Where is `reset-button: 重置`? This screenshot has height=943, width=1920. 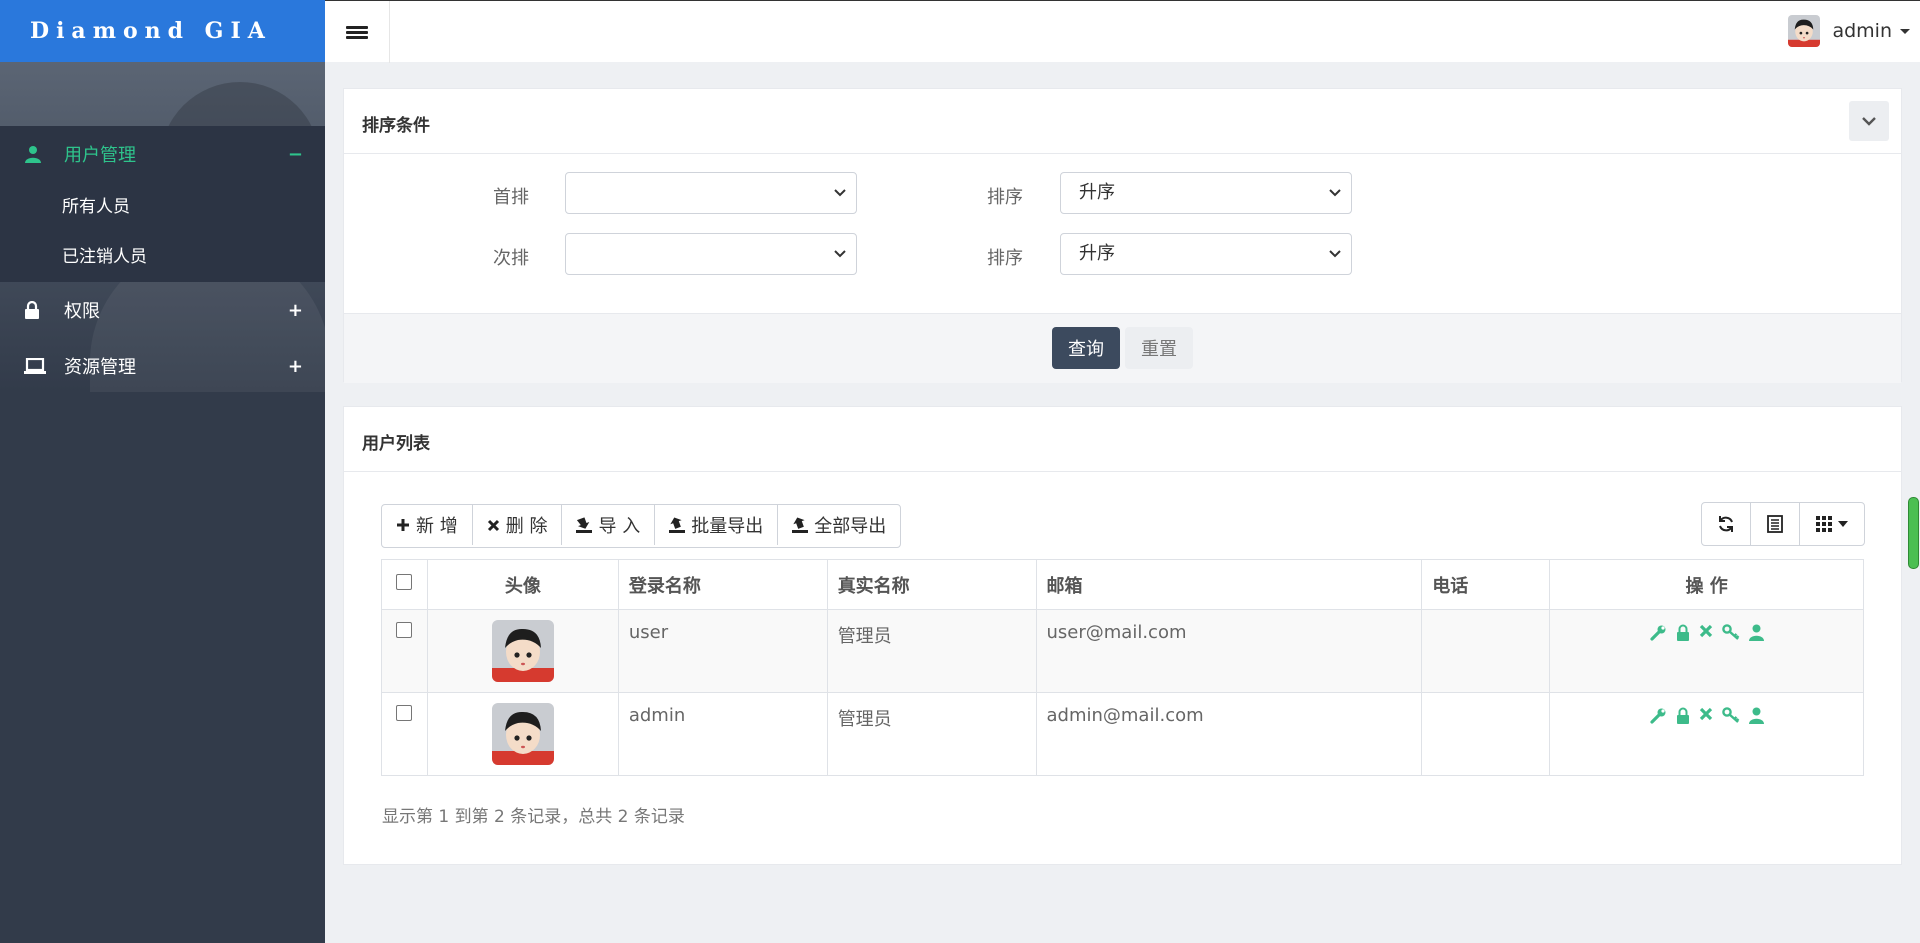 reset-button: 重置 is located at coordinates (1159, 348).